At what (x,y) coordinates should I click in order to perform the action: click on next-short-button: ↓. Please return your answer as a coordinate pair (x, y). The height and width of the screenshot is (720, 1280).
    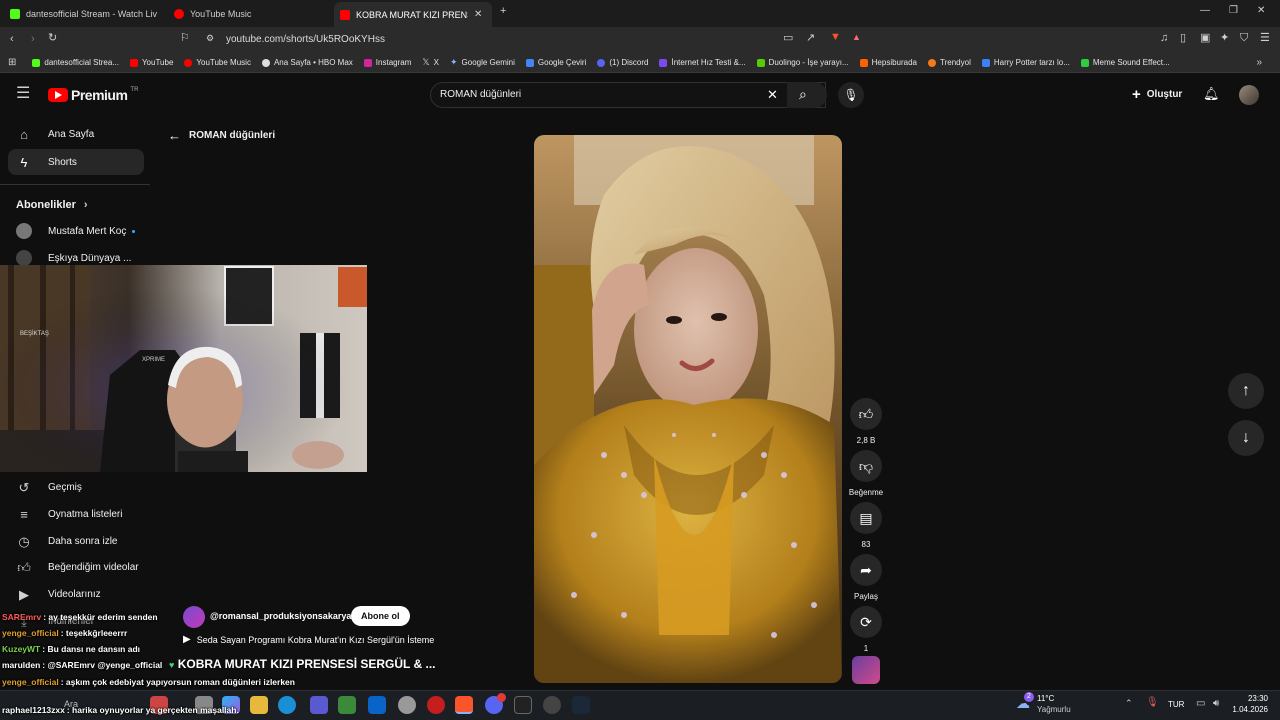
    Looking at the image, I should click on (1246, 438).